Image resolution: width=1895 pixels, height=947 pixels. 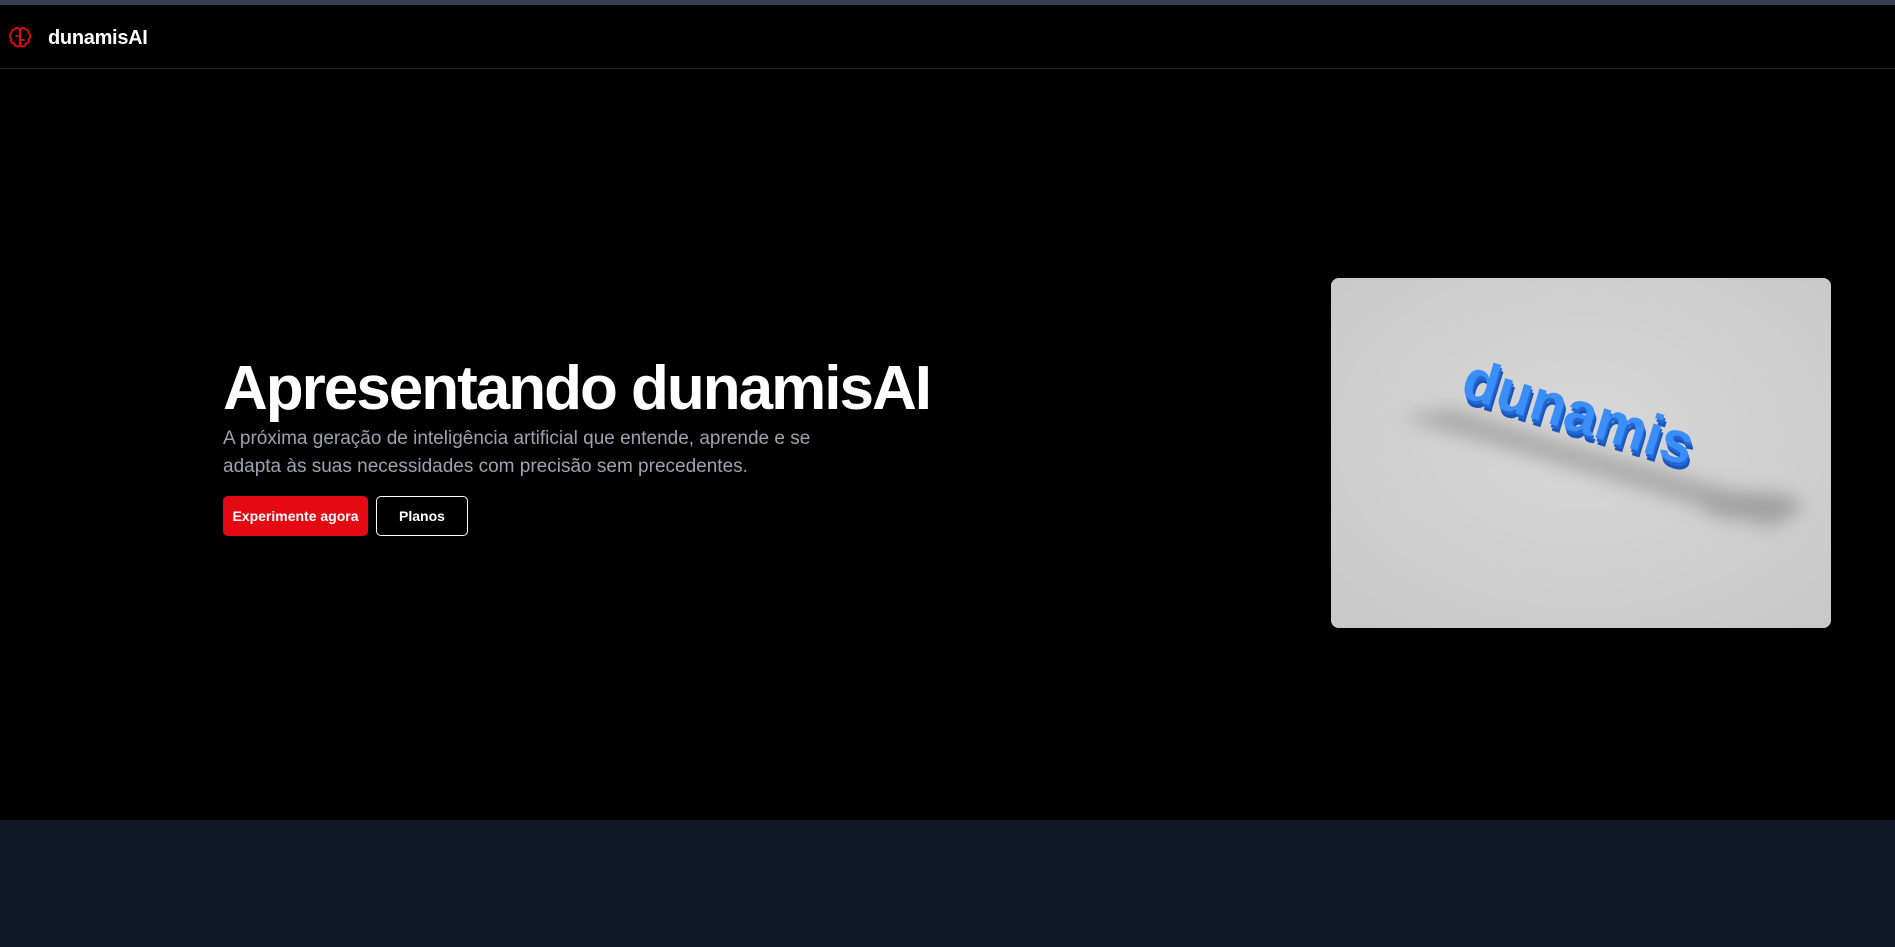 I want to click on hero-image: dunamis dunamis dunamis, so click(x=1581, y=453).